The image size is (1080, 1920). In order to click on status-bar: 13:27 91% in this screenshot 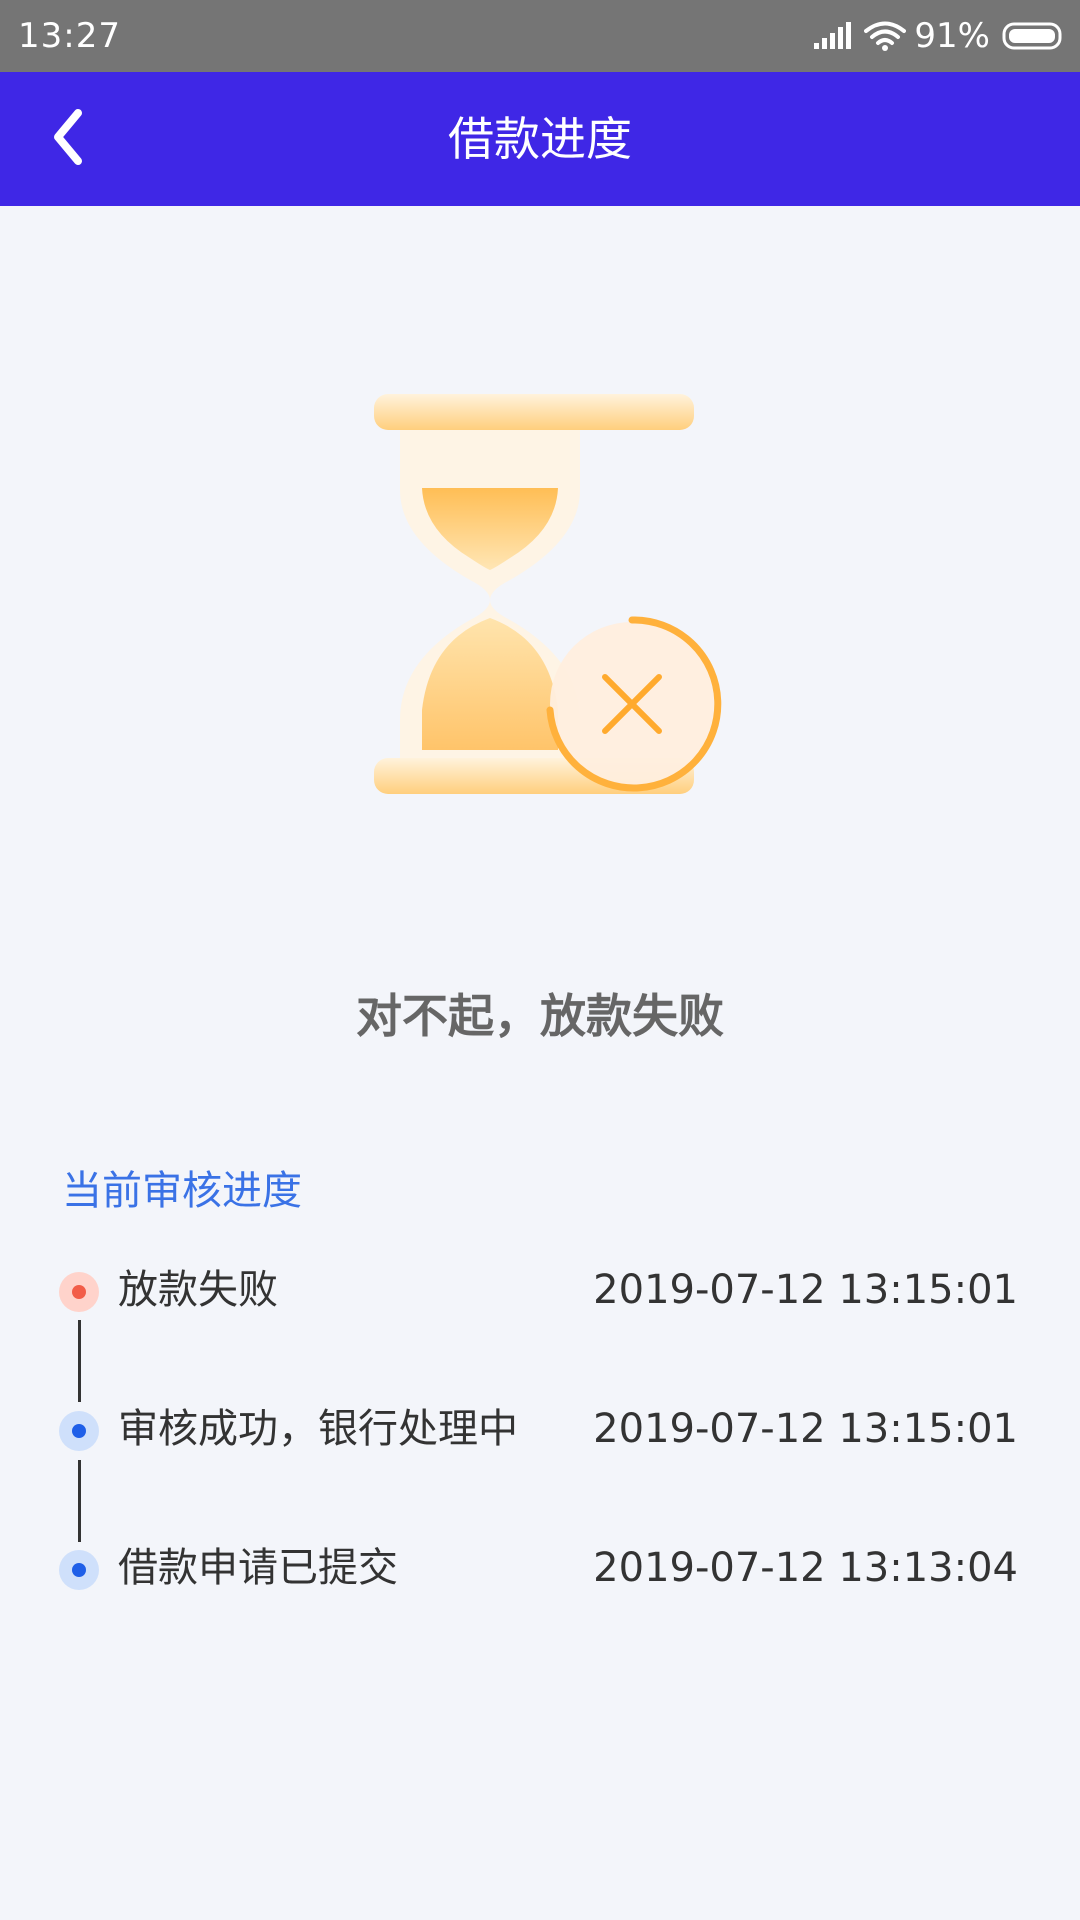, I will do `click(540, 36)`.